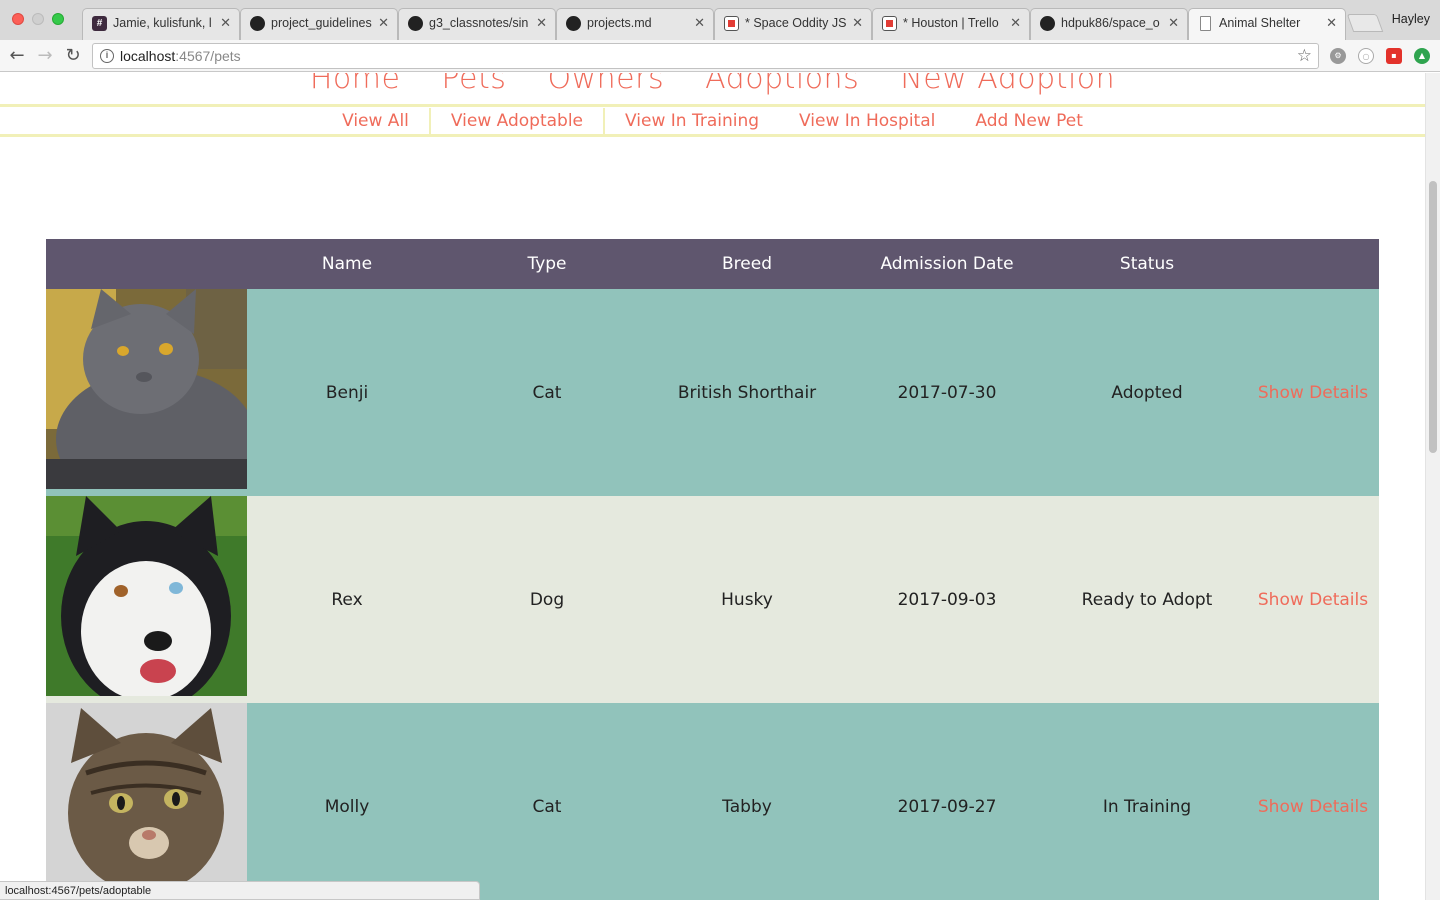 The width and height of the screenshot is (1440, 900). Describe the element at coordinates (796, 23) in the screenshot. I see `tab-title: * Space Oddity JS` at that location.